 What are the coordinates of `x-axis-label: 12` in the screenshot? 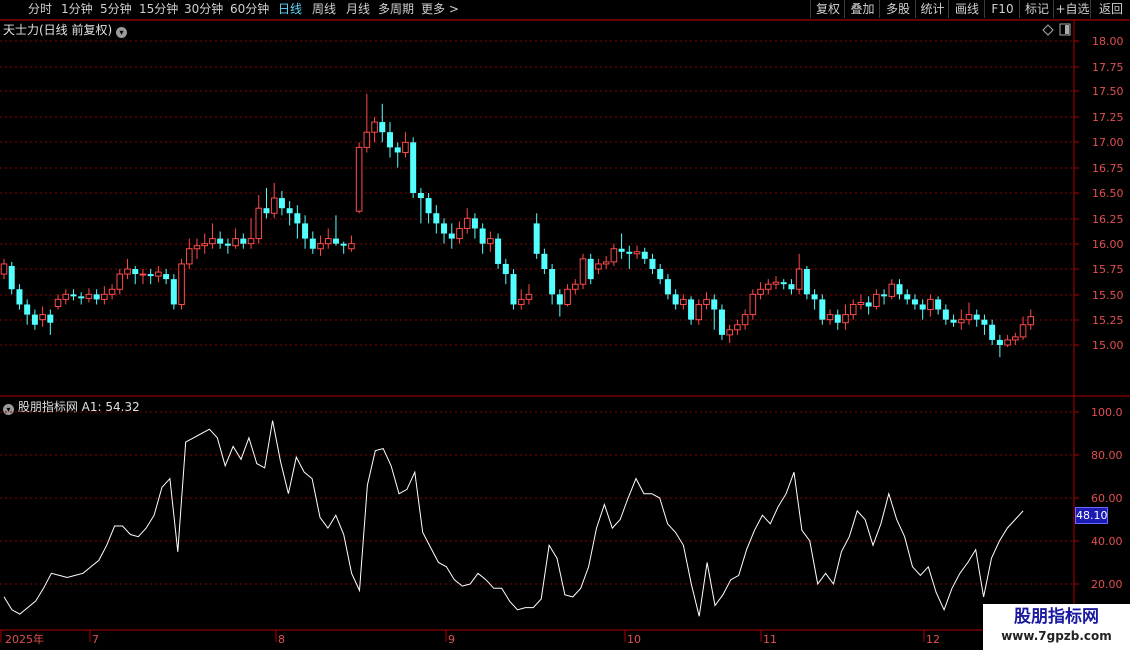 It's located at (933, 639).